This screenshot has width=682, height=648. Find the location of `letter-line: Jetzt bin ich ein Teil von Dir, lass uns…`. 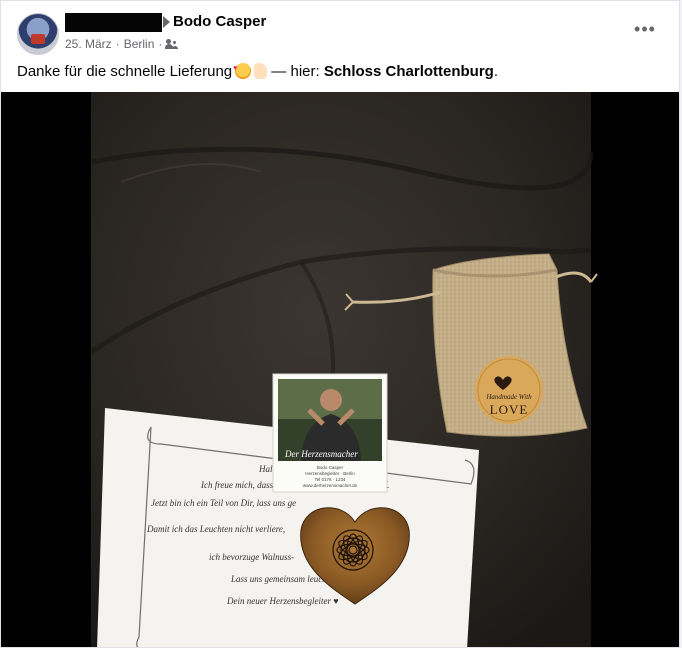

letter-line: Jetzt bin ich ein Teil von Dir, lass uns… is located at coordinates (223, 503).